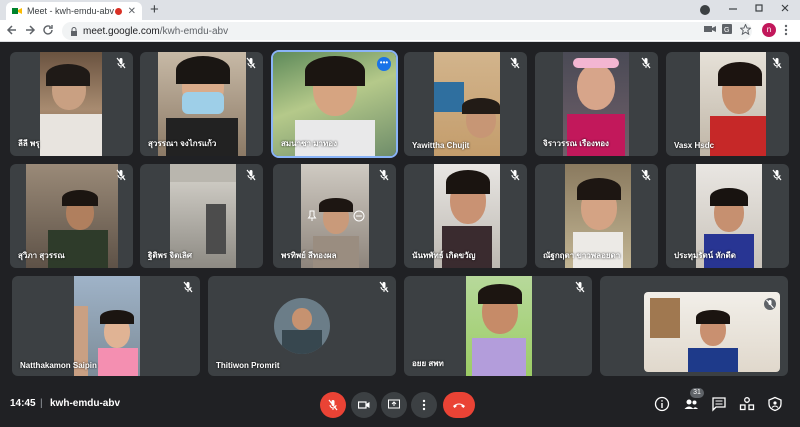 This screenshot has height=427, width=800. I want to click on remove-icon, so click(359, 216).